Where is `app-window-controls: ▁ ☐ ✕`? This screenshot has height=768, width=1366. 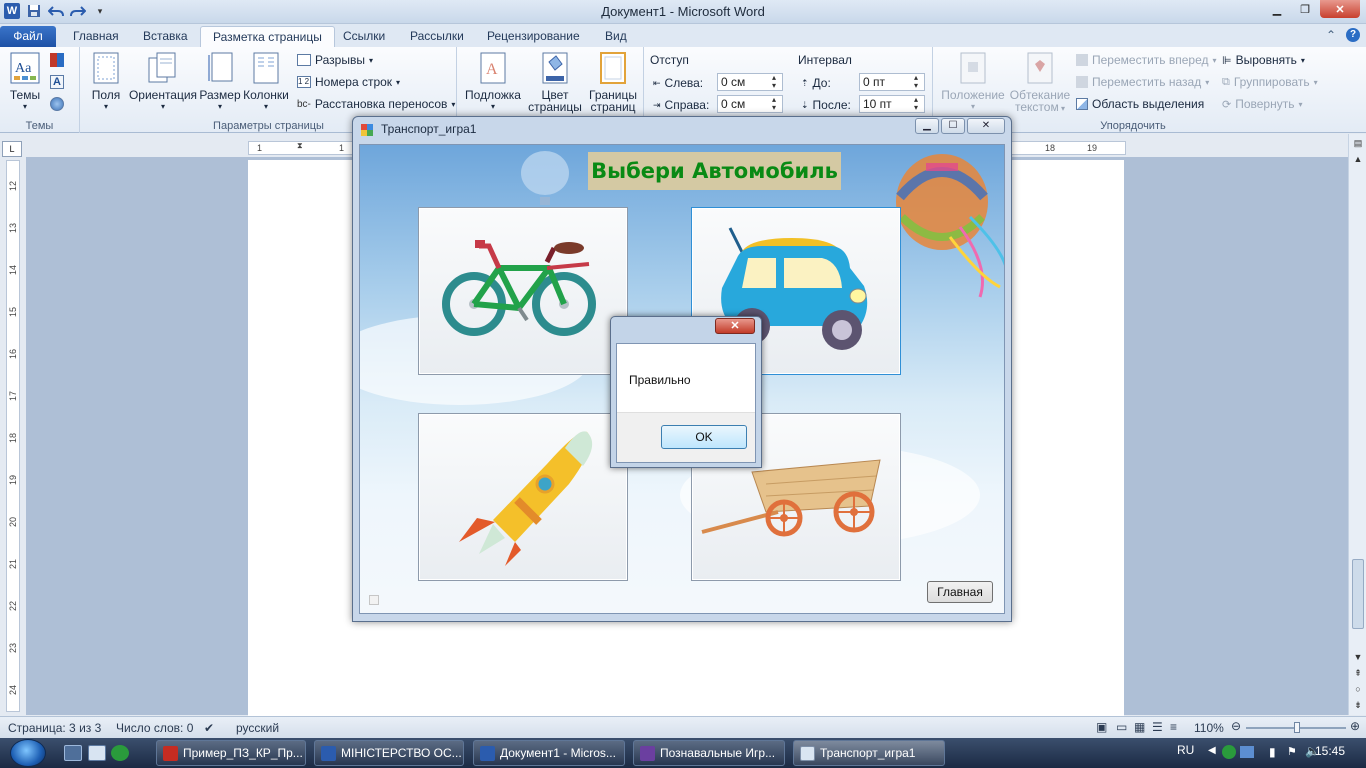
app-window-controls: ▁ ☐ ✕ is located at coordinates (960, 126).